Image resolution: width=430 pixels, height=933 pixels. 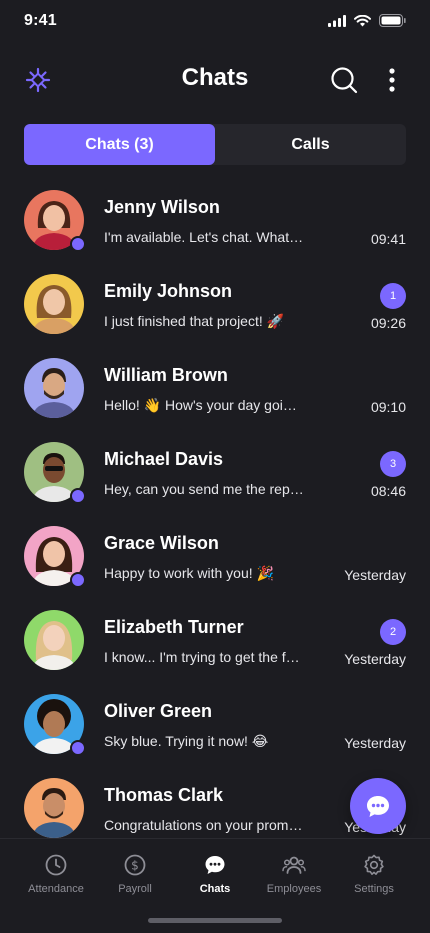 I want to click on nav-item-chats: Chats, so click(x=215, y=874).